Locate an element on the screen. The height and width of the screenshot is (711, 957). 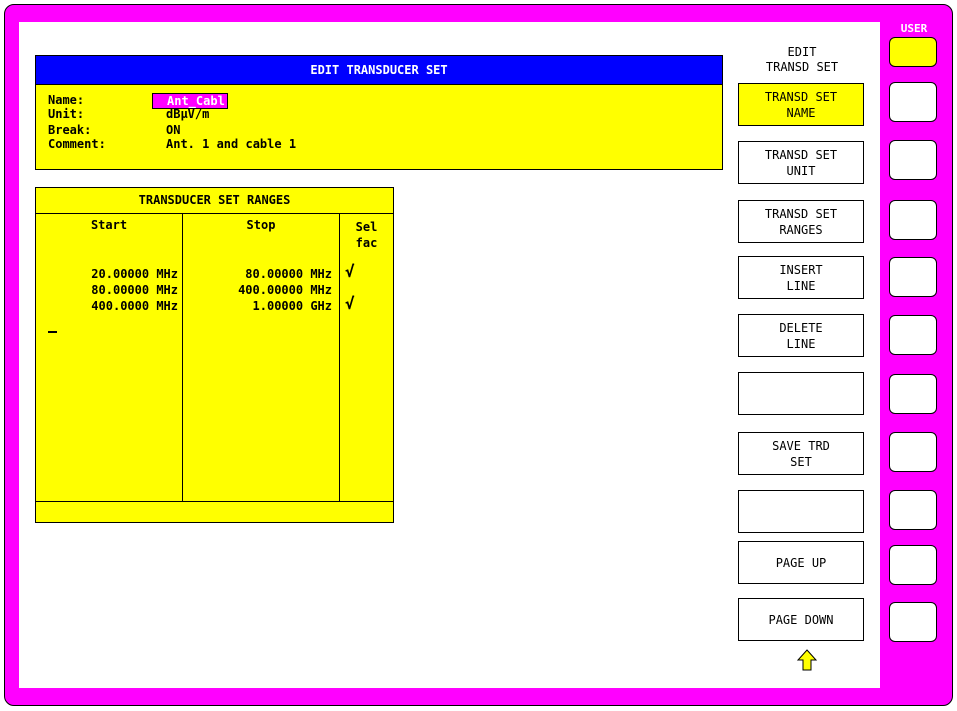
unit-value: dBµV/m is located at coordinates (187, 114).